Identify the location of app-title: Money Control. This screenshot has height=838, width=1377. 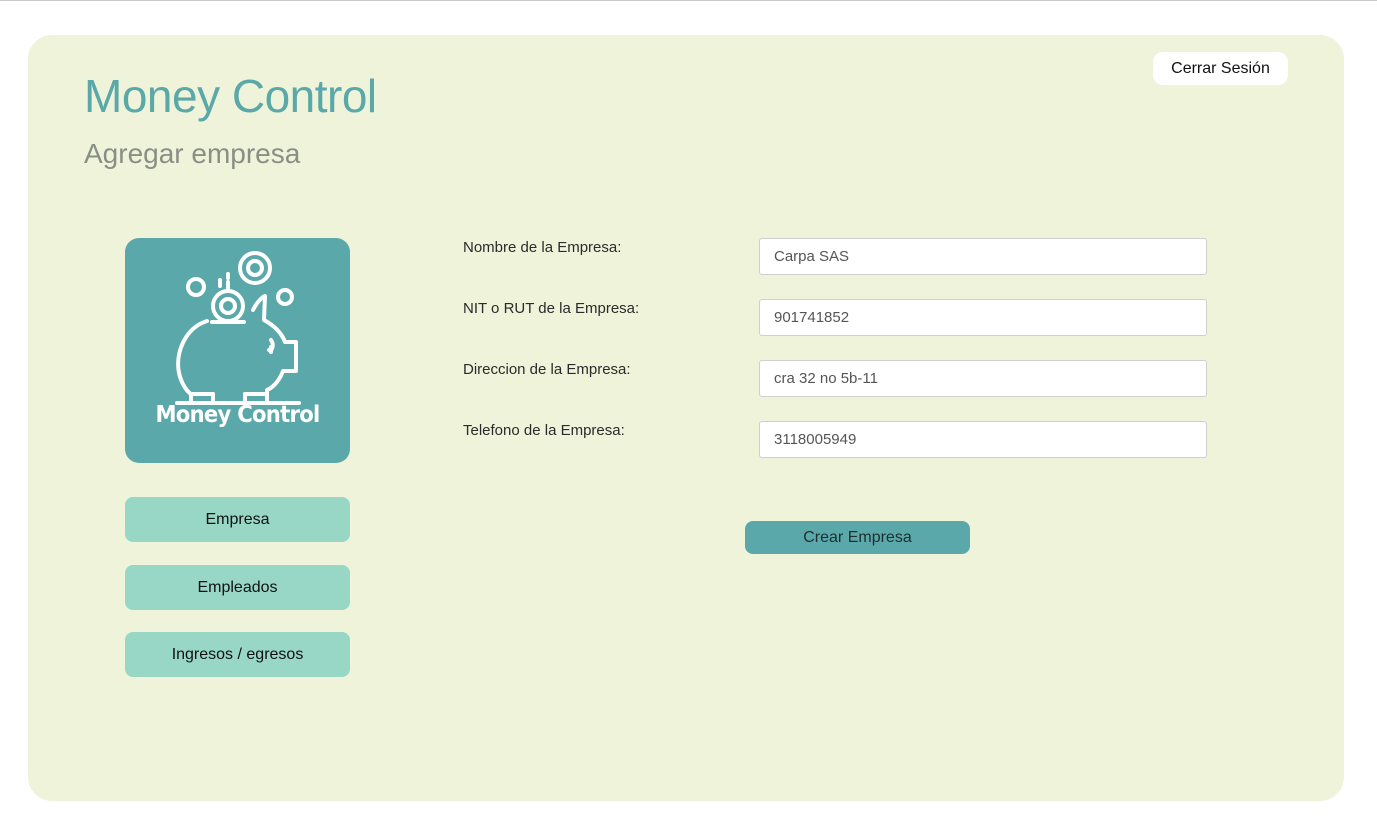
(230, 96).